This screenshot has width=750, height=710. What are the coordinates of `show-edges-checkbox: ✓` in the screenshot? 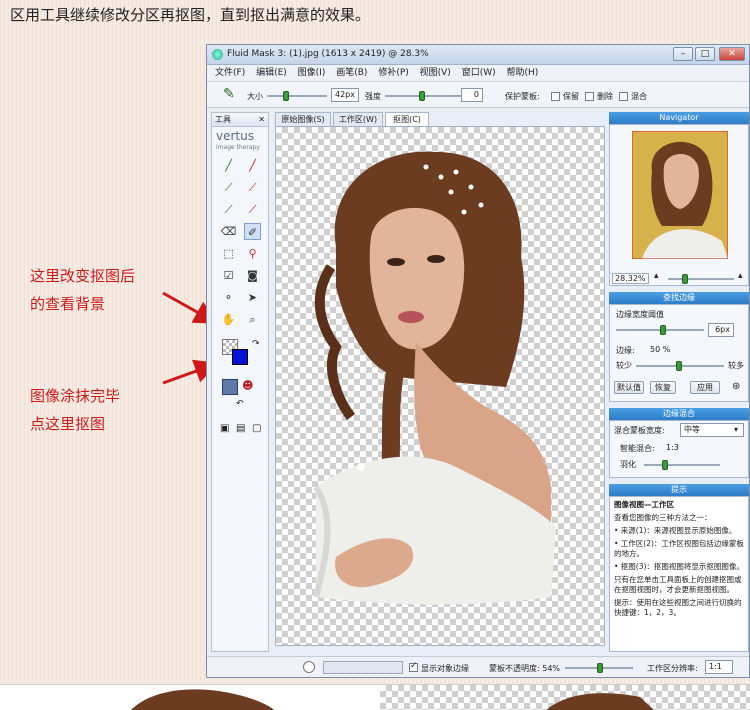 It's located at (413, 666).